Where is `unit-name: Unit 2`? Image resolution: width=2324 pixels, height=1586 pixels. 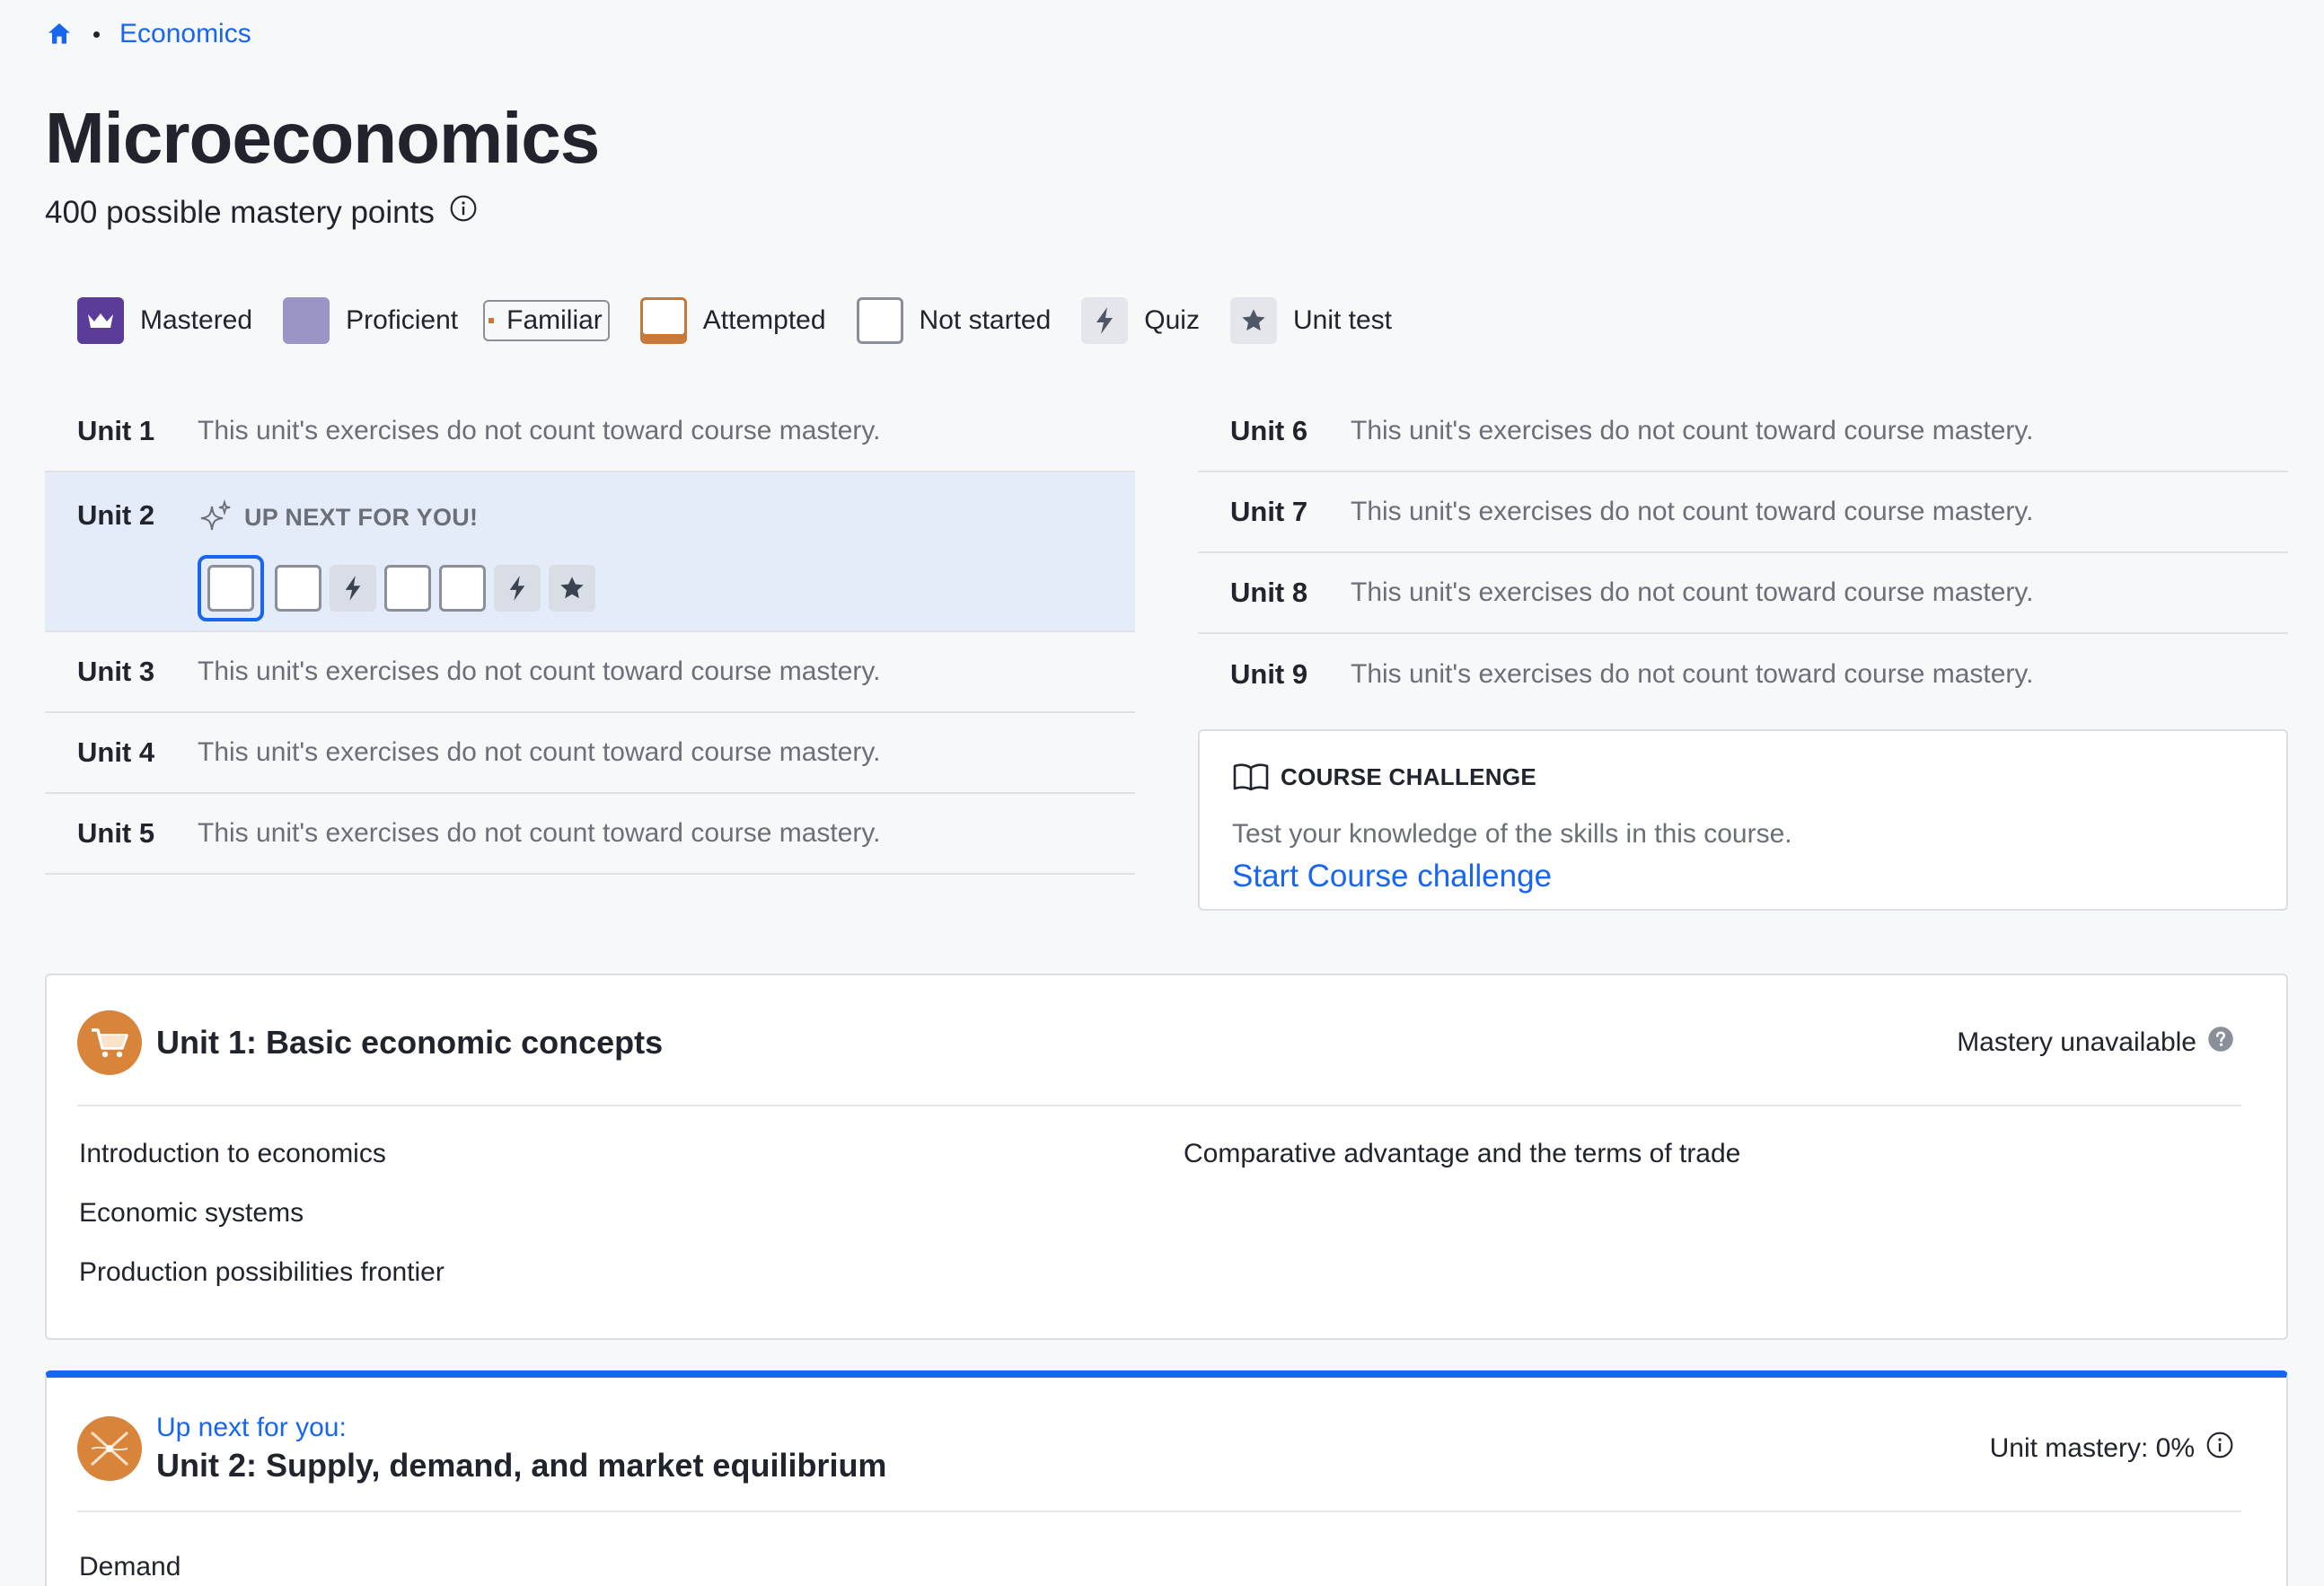
unit-name: Unit 2 is located at coordinates (116, 515).